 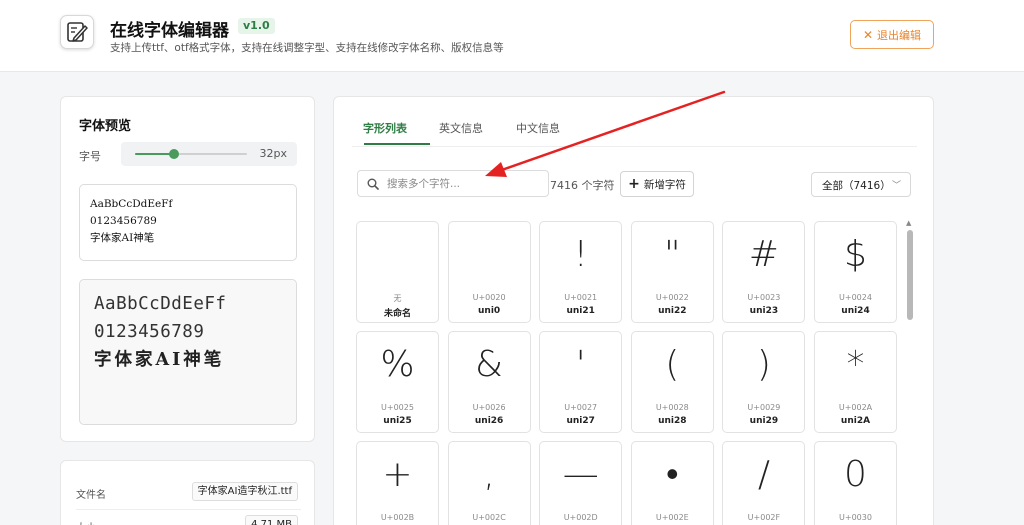 What do you see at coordinates (580, 517) in the screenshot?
I see `glyph-unicode: U+002D` at bounding box center [580, 517].